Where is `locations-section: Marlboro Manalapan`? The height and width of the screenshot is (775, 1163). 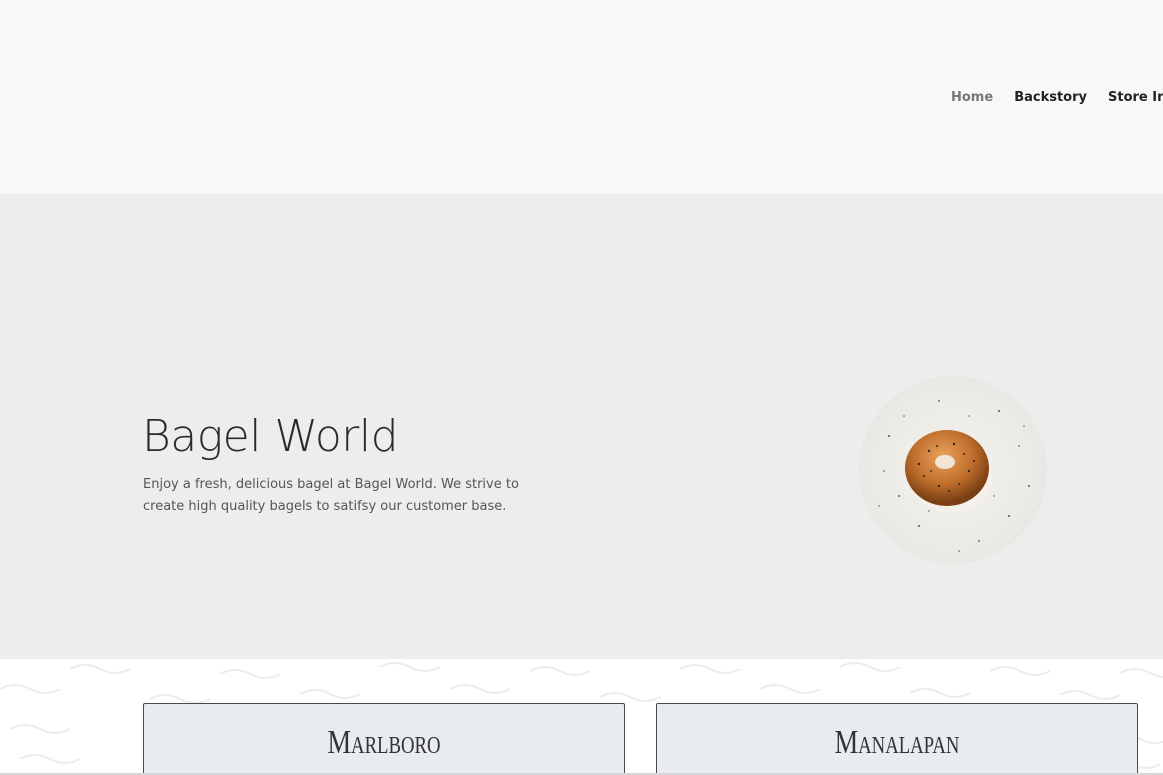
locations-section: Marlboro Manalapan is located at coordinates (581, 717).